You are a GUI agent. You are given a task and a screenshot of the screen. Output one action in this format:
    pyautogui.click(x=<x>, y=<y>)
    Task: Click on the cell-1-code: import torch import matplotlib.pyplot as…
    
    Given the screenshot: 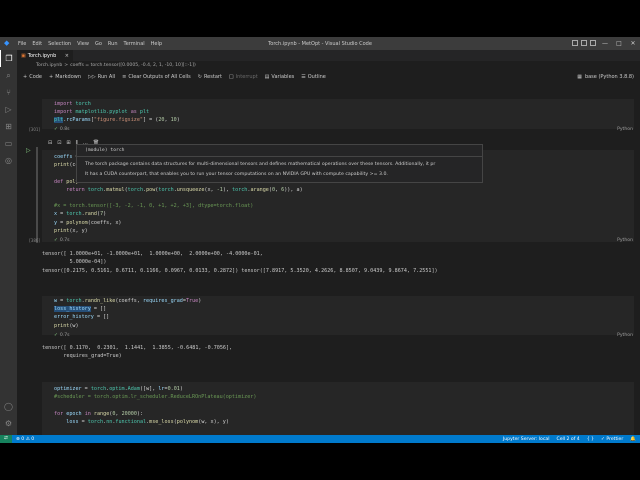 What is the action you would take?
    pyautogui.click(x=338, y=112)
    